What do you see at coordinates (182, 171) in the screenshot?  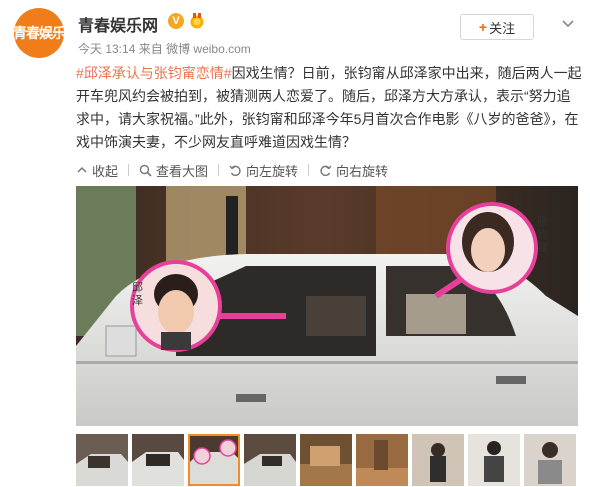 I see `view-large-label: 查看大图` at bounding box center [182, 171].